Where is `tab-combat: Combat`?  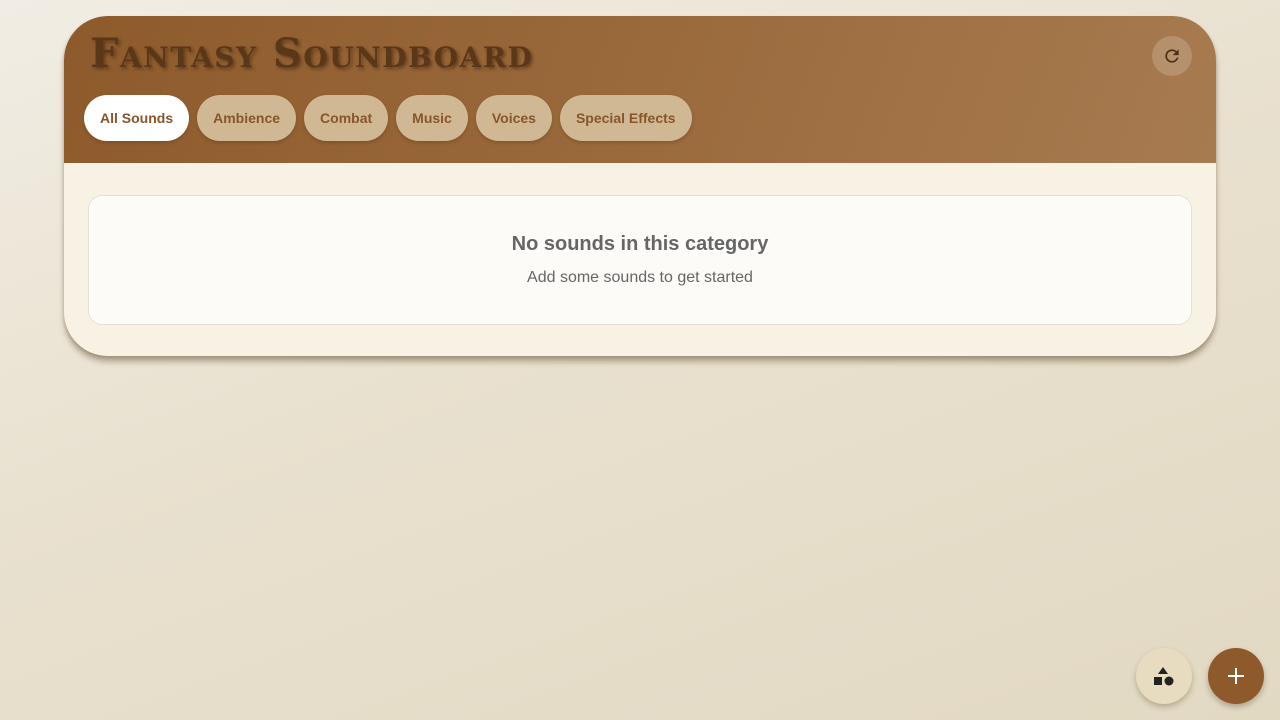 tab-combat: Combat is located at coordinates (346, 118).